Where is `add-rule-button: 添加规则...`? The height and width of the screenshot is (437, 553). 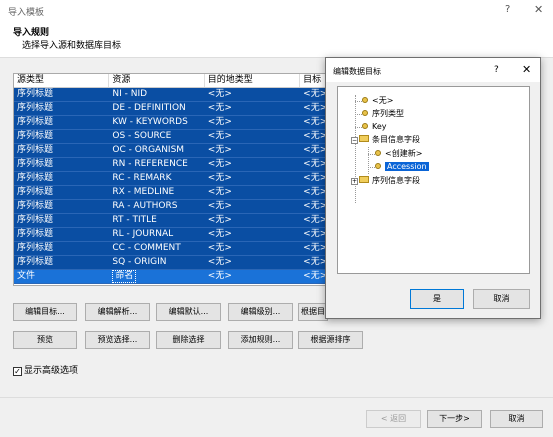
add-rule-button: 添加规则... is located at coordinates (260, 340).